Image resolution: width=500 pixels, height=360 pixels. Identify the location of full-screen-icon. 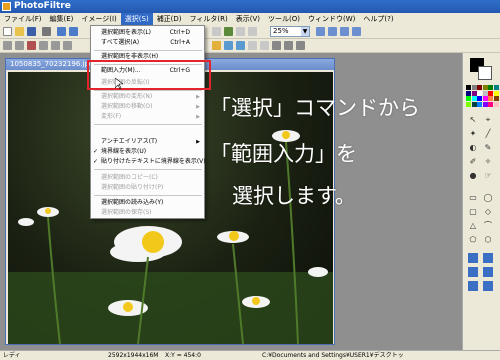
(356, 31).